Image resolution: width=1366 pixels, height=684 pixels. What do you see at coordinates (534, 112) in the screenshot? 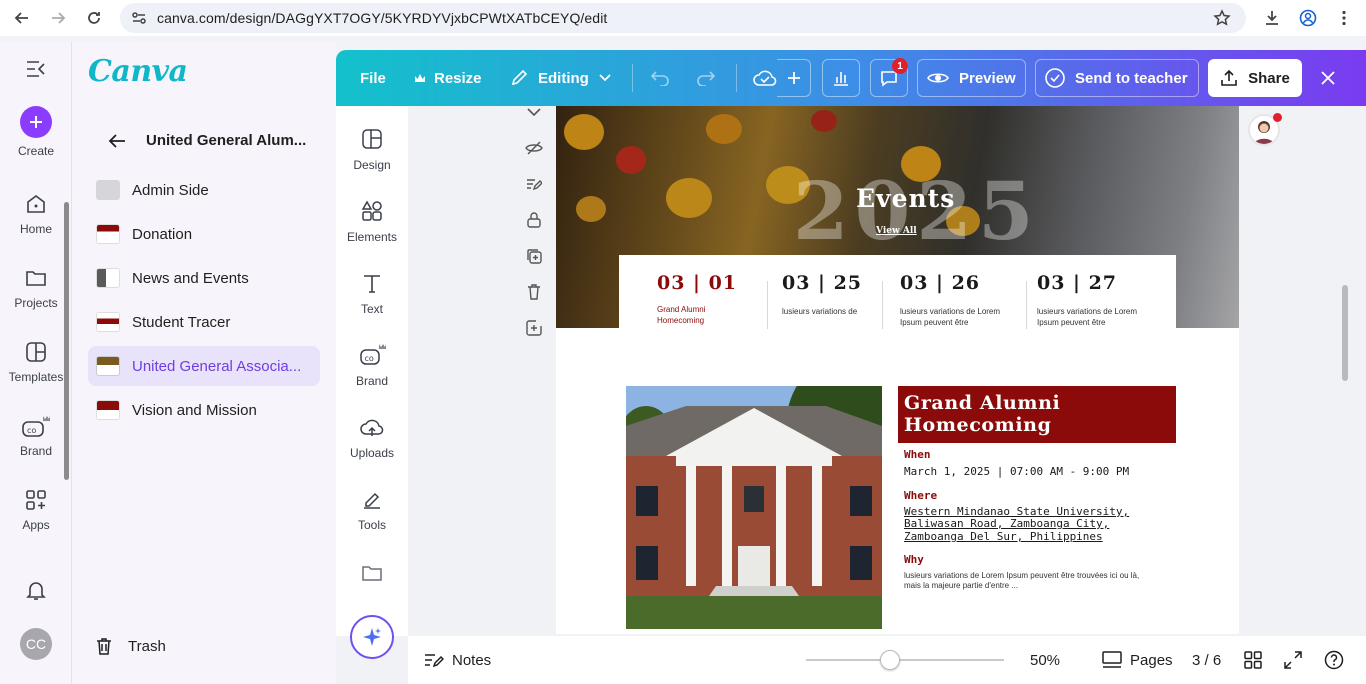
I see `chevron-down-icon` at bounding box center [534, 112].